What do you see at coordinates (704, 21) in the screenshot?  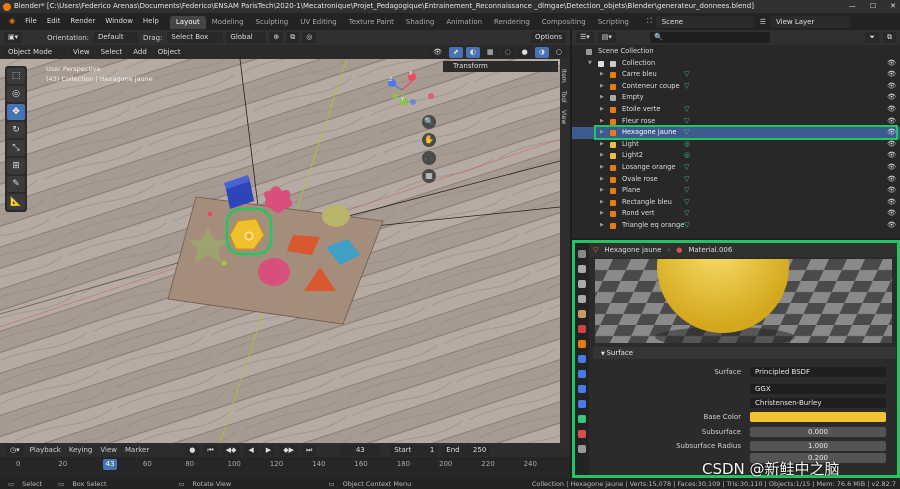 I see `scene-selector: Scene` at bounding box center [704, 21].